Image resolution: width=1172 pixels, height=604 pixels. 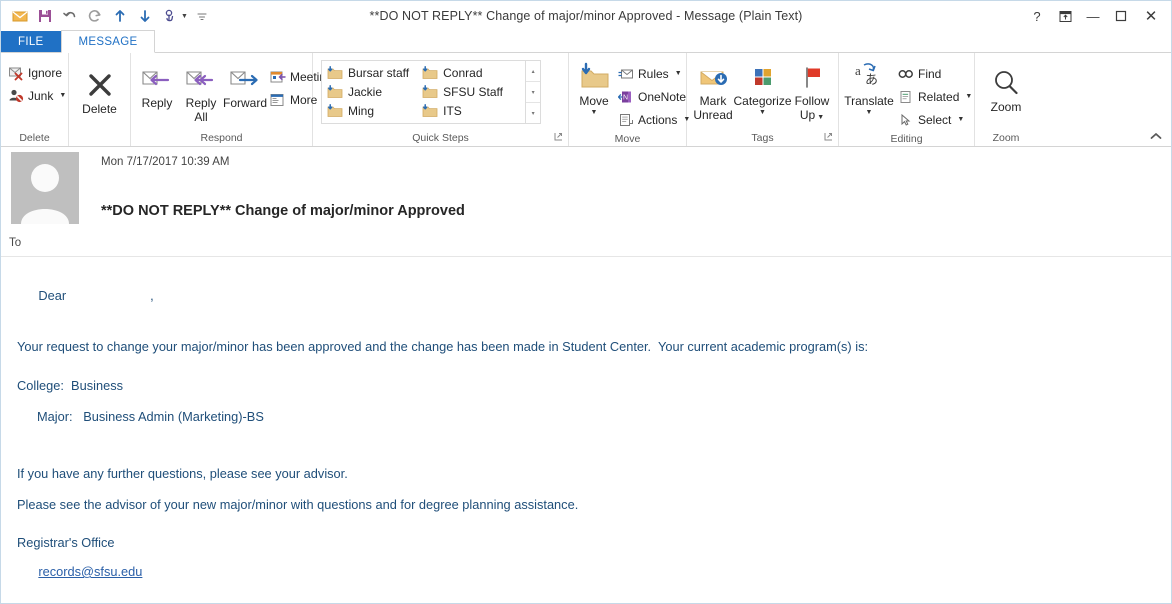 What do you see at coordinates (713, 77) in the screenshot?
I see `mark-unread-icon` at bounding box center [713, 77].